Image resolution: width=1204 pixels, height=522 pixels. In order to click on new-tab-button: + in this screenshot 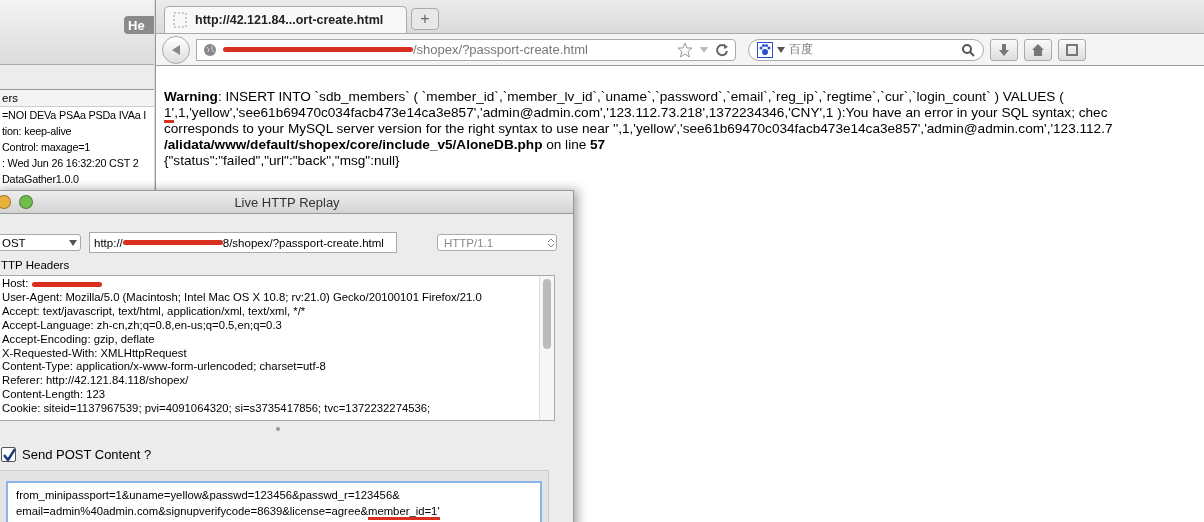, I will do `click(425, 19)`.